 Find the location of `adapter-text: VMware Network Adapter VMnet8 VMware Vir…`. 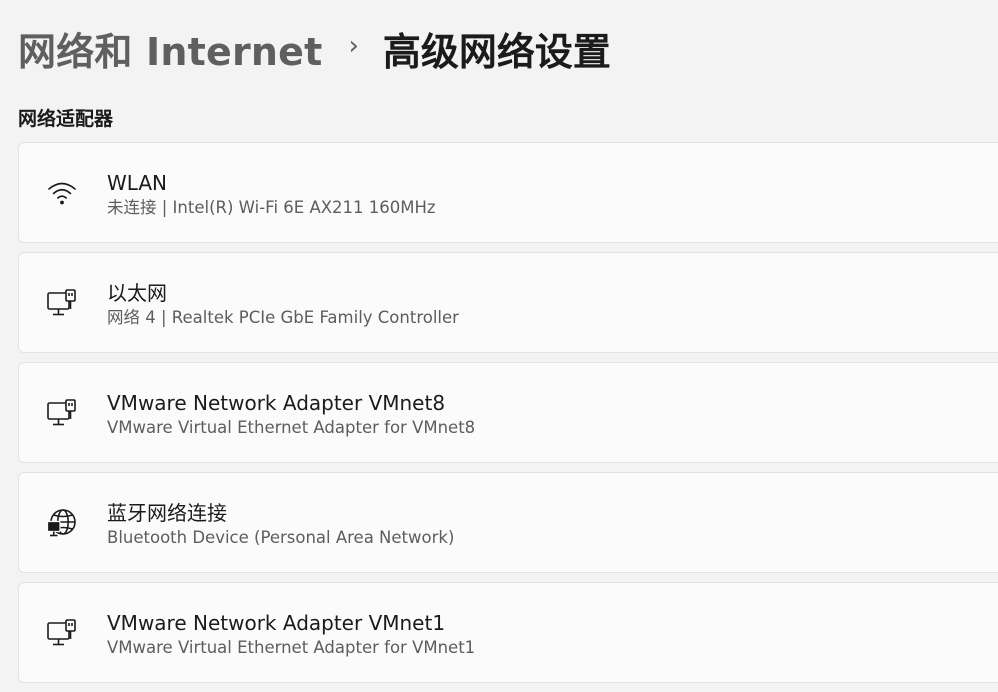

adapter-text: VMware Network Adapter VMnet8 VMware Vir… is located at coordinates (291, 415).